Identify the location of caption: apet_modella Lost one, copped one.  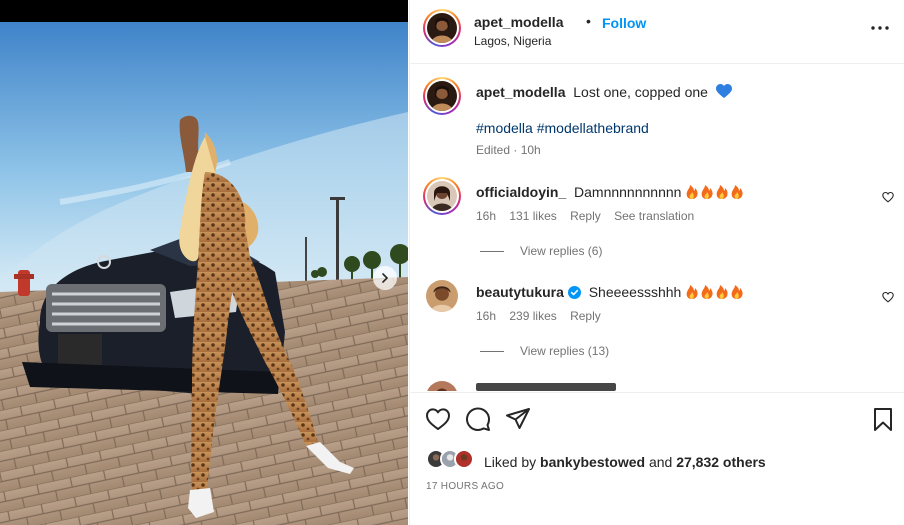
(604, 92).